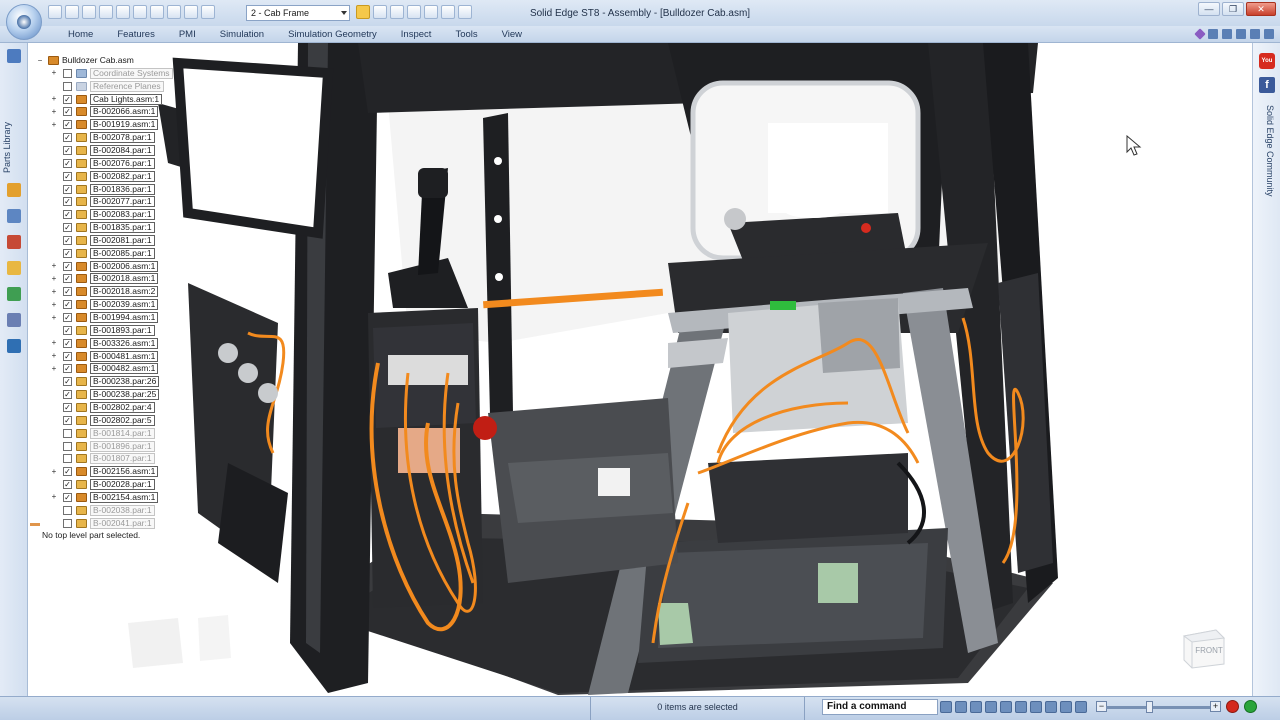  Describe the element at coordinates (512, 34) in the screenshot. I see `tab-view: View` at that location.